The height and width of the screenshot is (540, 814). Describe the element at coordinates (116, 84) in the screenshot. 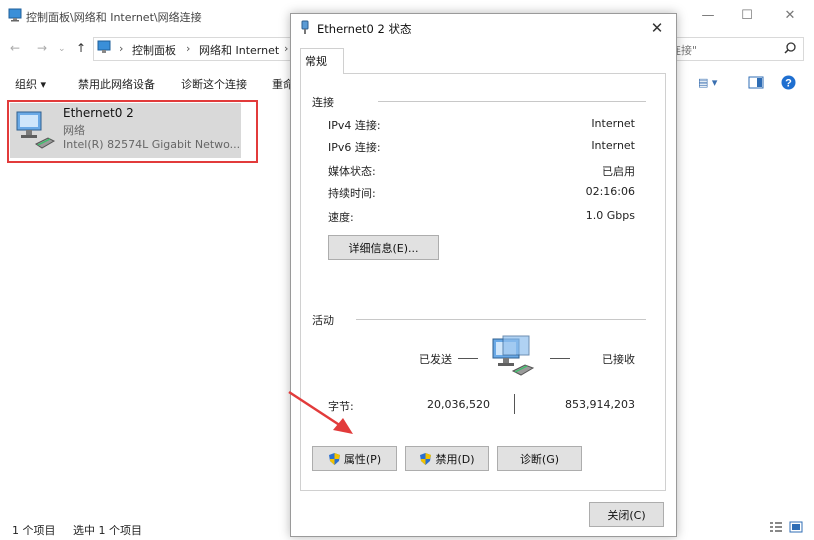

I see `disable-device-button: 禁用此网络设备` at that location.